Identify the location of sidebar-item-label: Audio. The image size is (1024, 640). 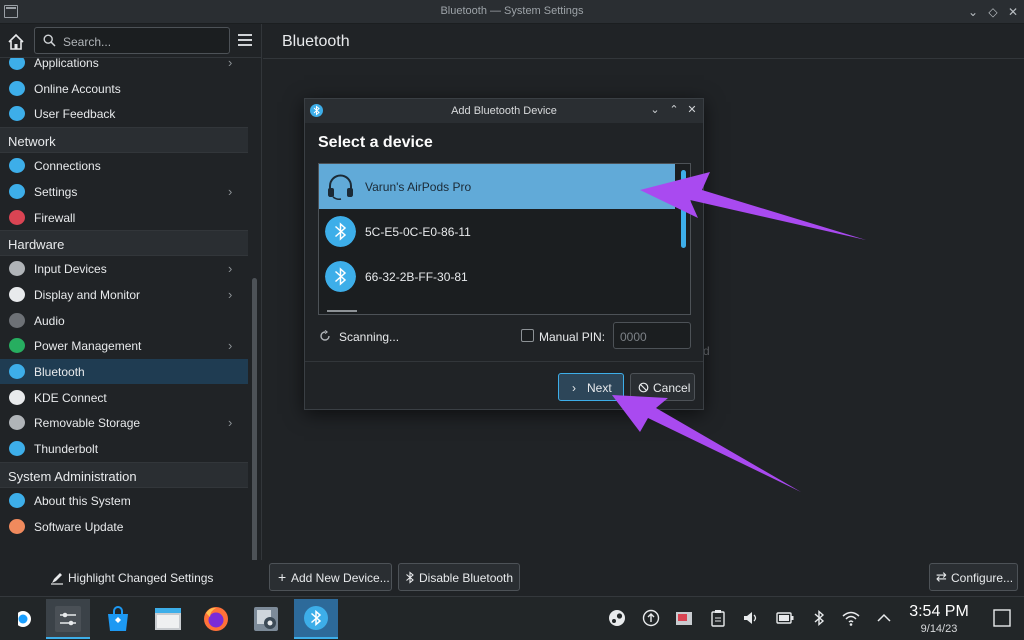
(49, 320).